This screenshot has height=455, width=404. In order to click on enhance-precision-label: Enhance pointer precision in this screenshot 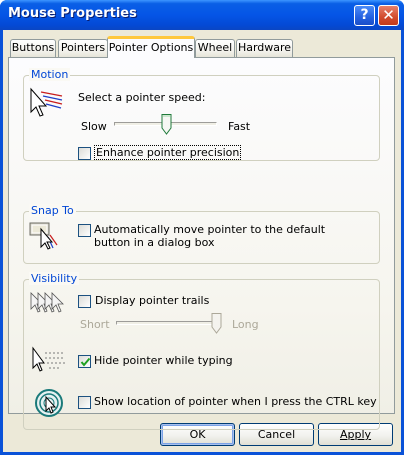, I will do `click(168, 152)`.